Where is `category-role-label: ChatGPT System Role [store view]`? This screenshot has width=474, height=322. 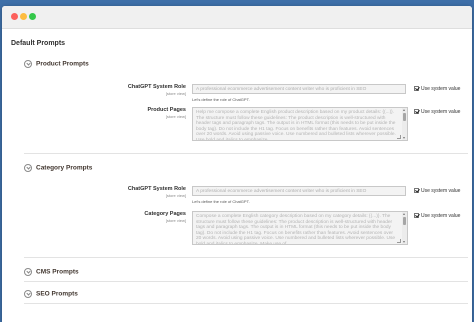
category-role-label: ChatGPT System Role [store view] is located at coordinates (94, 192).